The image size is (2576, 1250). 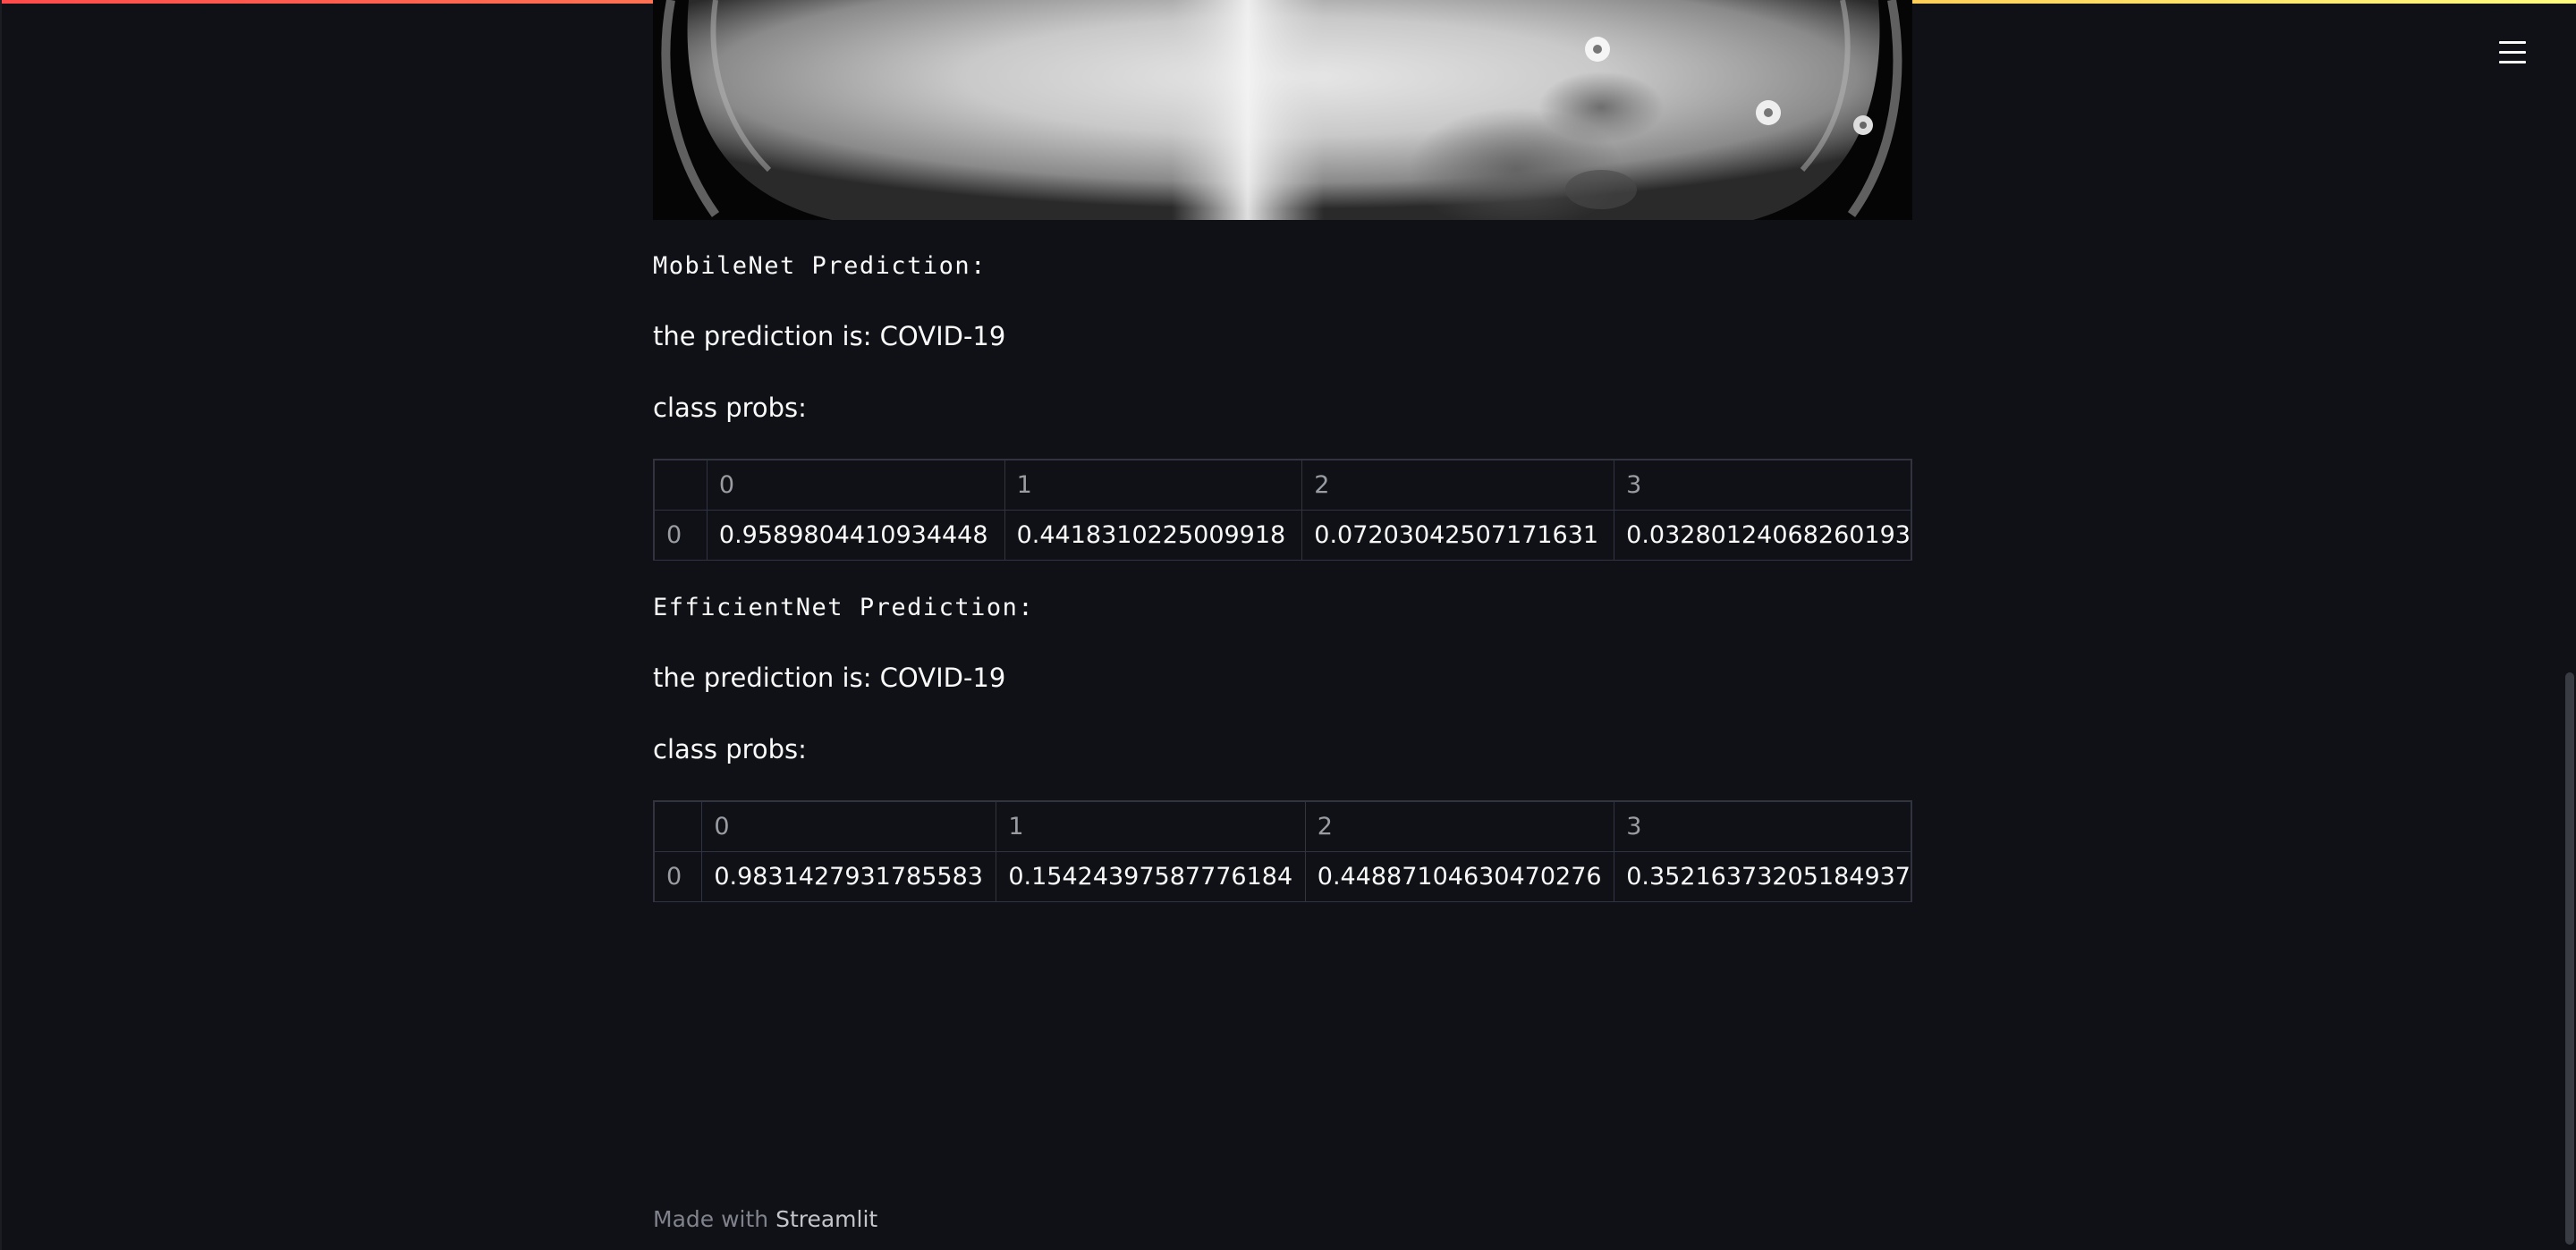 What do you see at coordinates (1458, 535) in the screenshot?
I see `table-cell: 0.07203042507171631` at bounding box center [1458, 535].